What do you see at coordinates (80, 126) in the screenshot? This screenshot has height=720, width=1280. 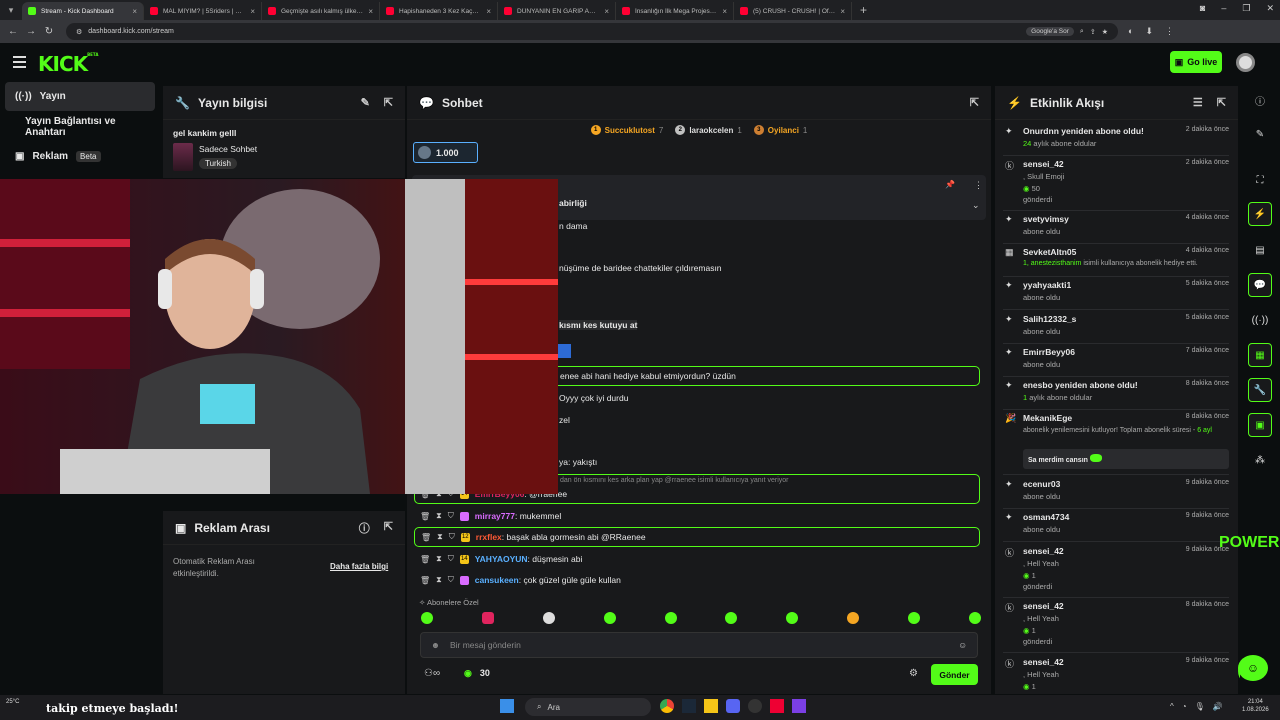 I see `sidebar-item-stream-key: Yayın Bağlantısı ve Anahtarı` at bounding box center [80, 126].